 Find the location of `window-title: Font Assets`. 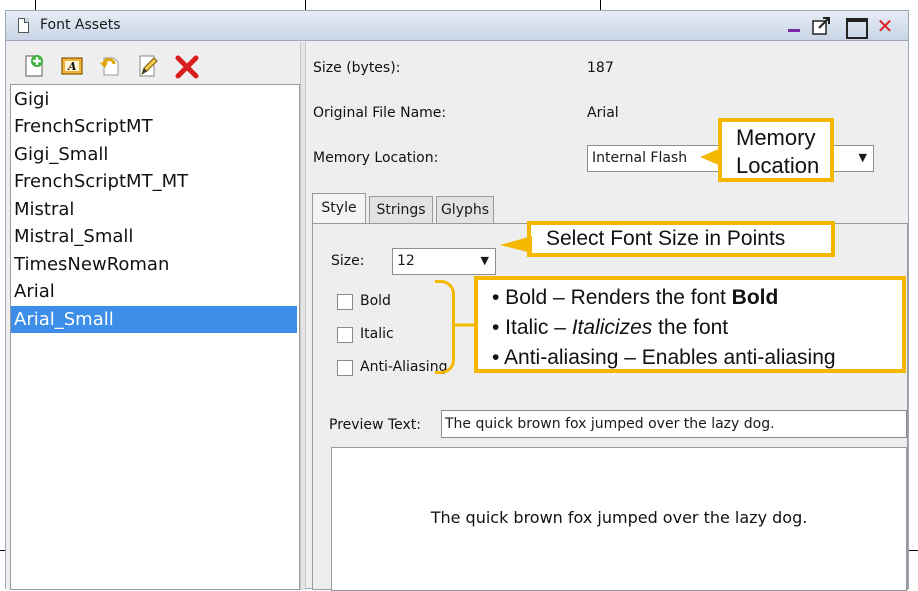

window-title: Font Assets is located at coordinates (80, 25).